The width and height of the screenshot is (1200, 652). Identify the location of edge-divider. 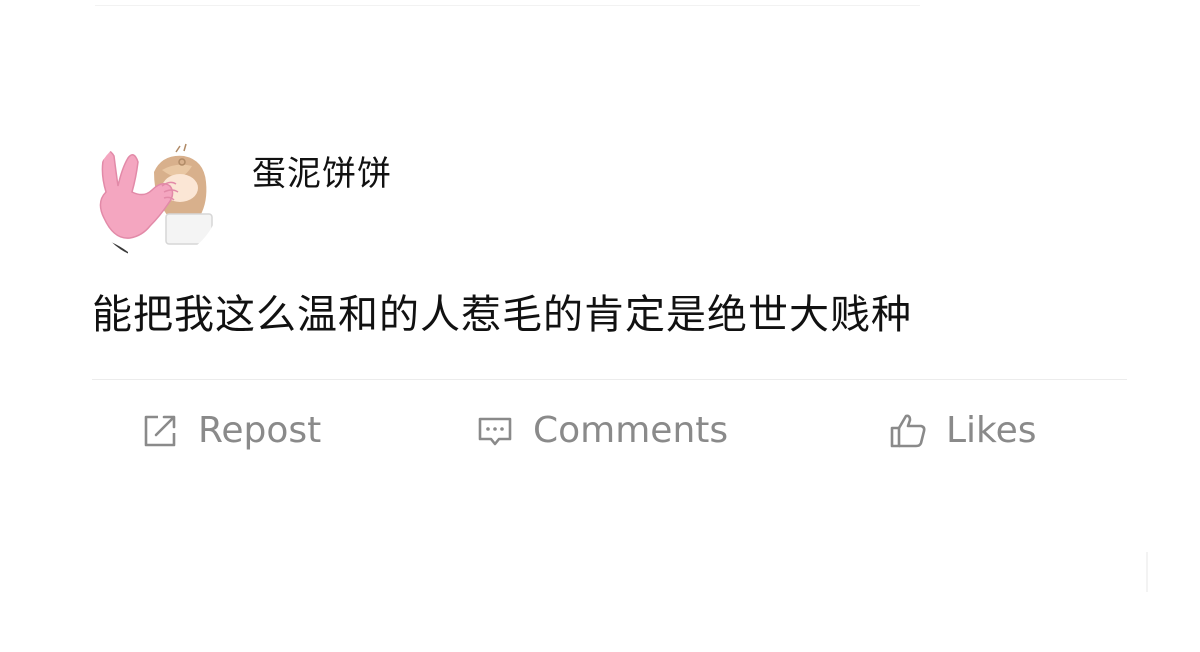
(1147, 572).